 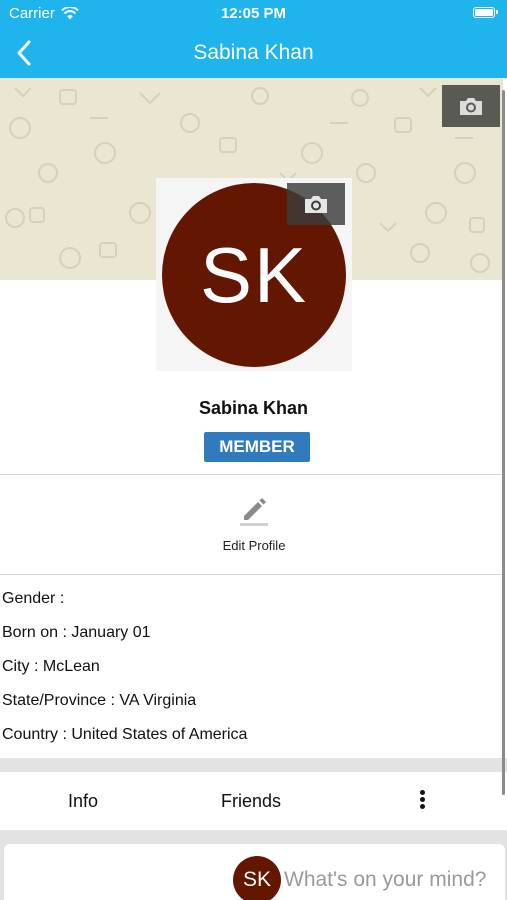 I want to click on detail-birthday: Born on : January 01, so click(x=76, y=632).